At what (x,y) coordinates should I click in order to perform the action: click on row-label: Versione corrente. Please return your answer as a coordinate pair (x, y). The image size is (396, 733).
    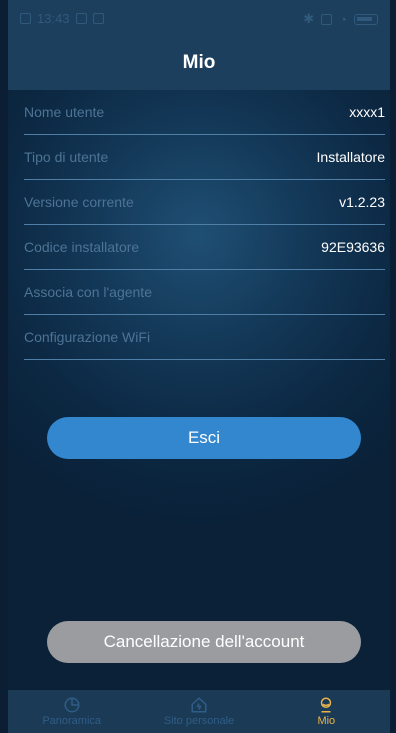
    Looking at the image, I should click on (79, 202).